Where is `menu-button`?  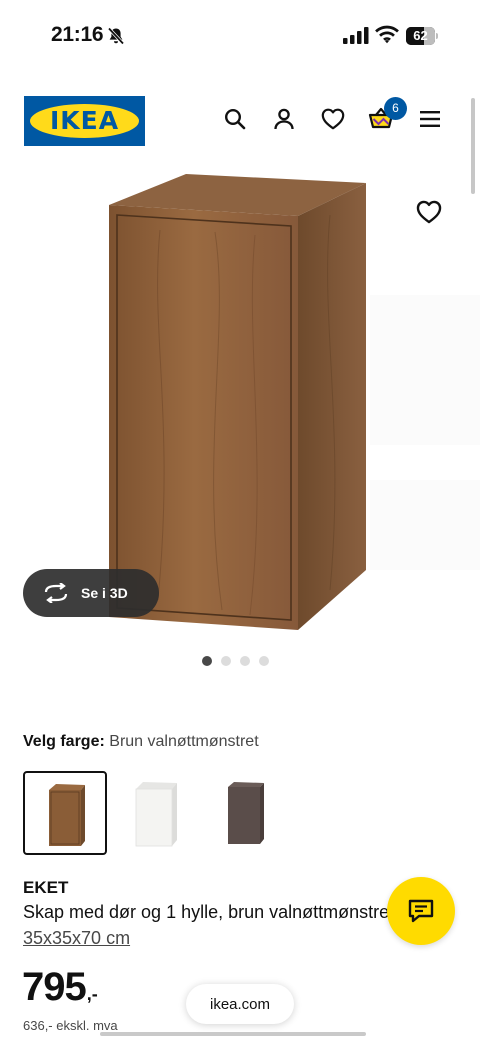
menu-button is located at coordinates (430, 119).